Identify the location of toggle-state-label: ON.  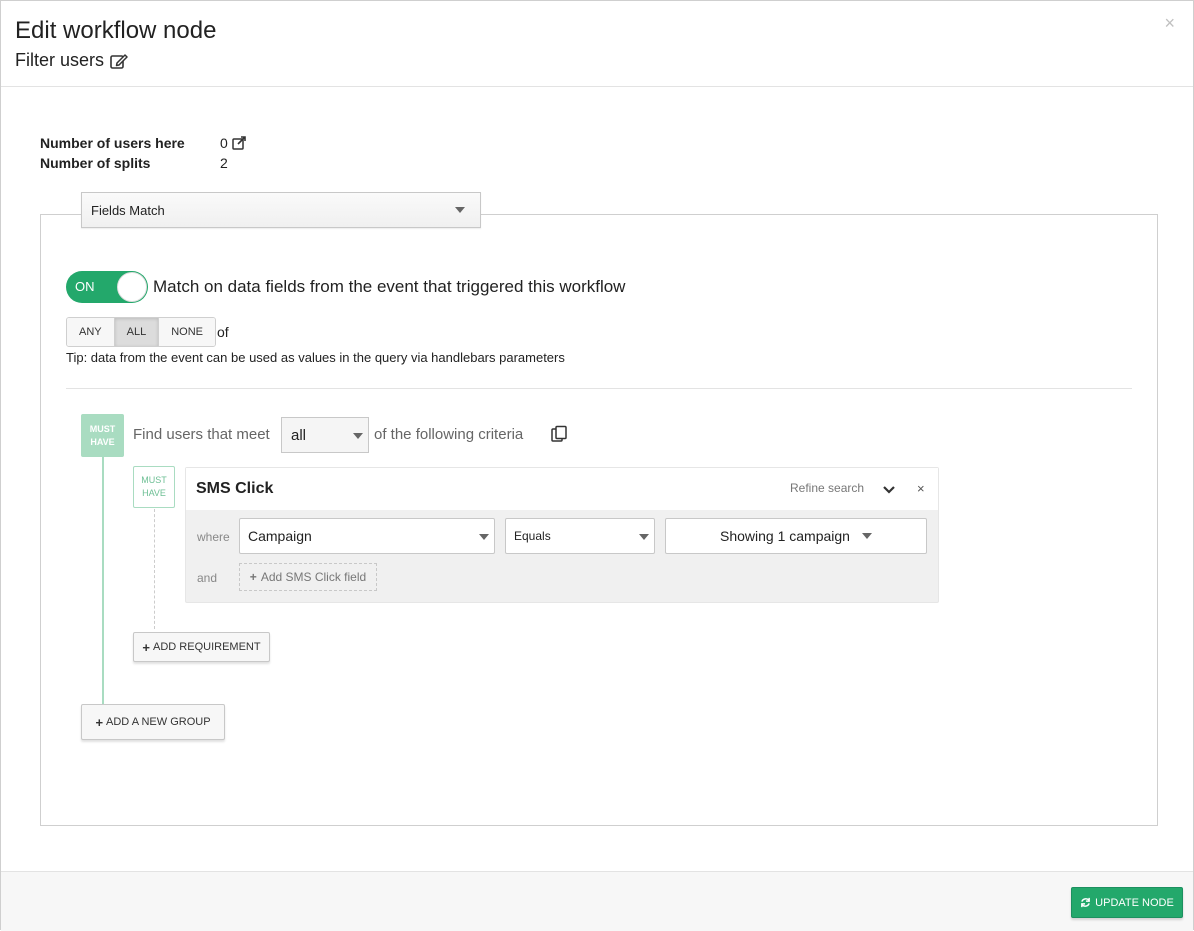
(85, 286).